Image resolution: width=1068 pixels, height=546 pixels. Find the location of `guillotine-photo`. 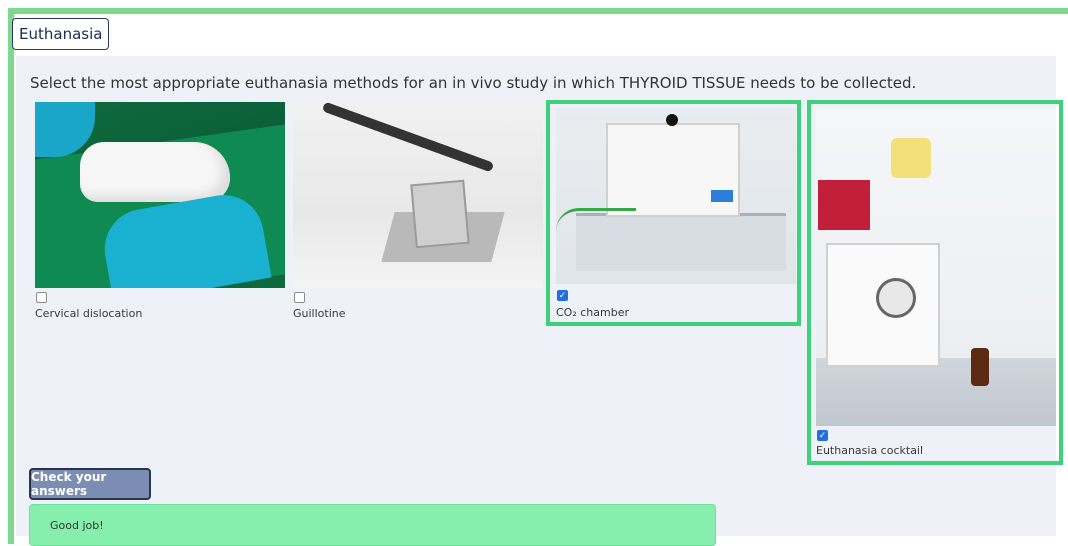

guillotine-photo is located at coordinates (418, 195).